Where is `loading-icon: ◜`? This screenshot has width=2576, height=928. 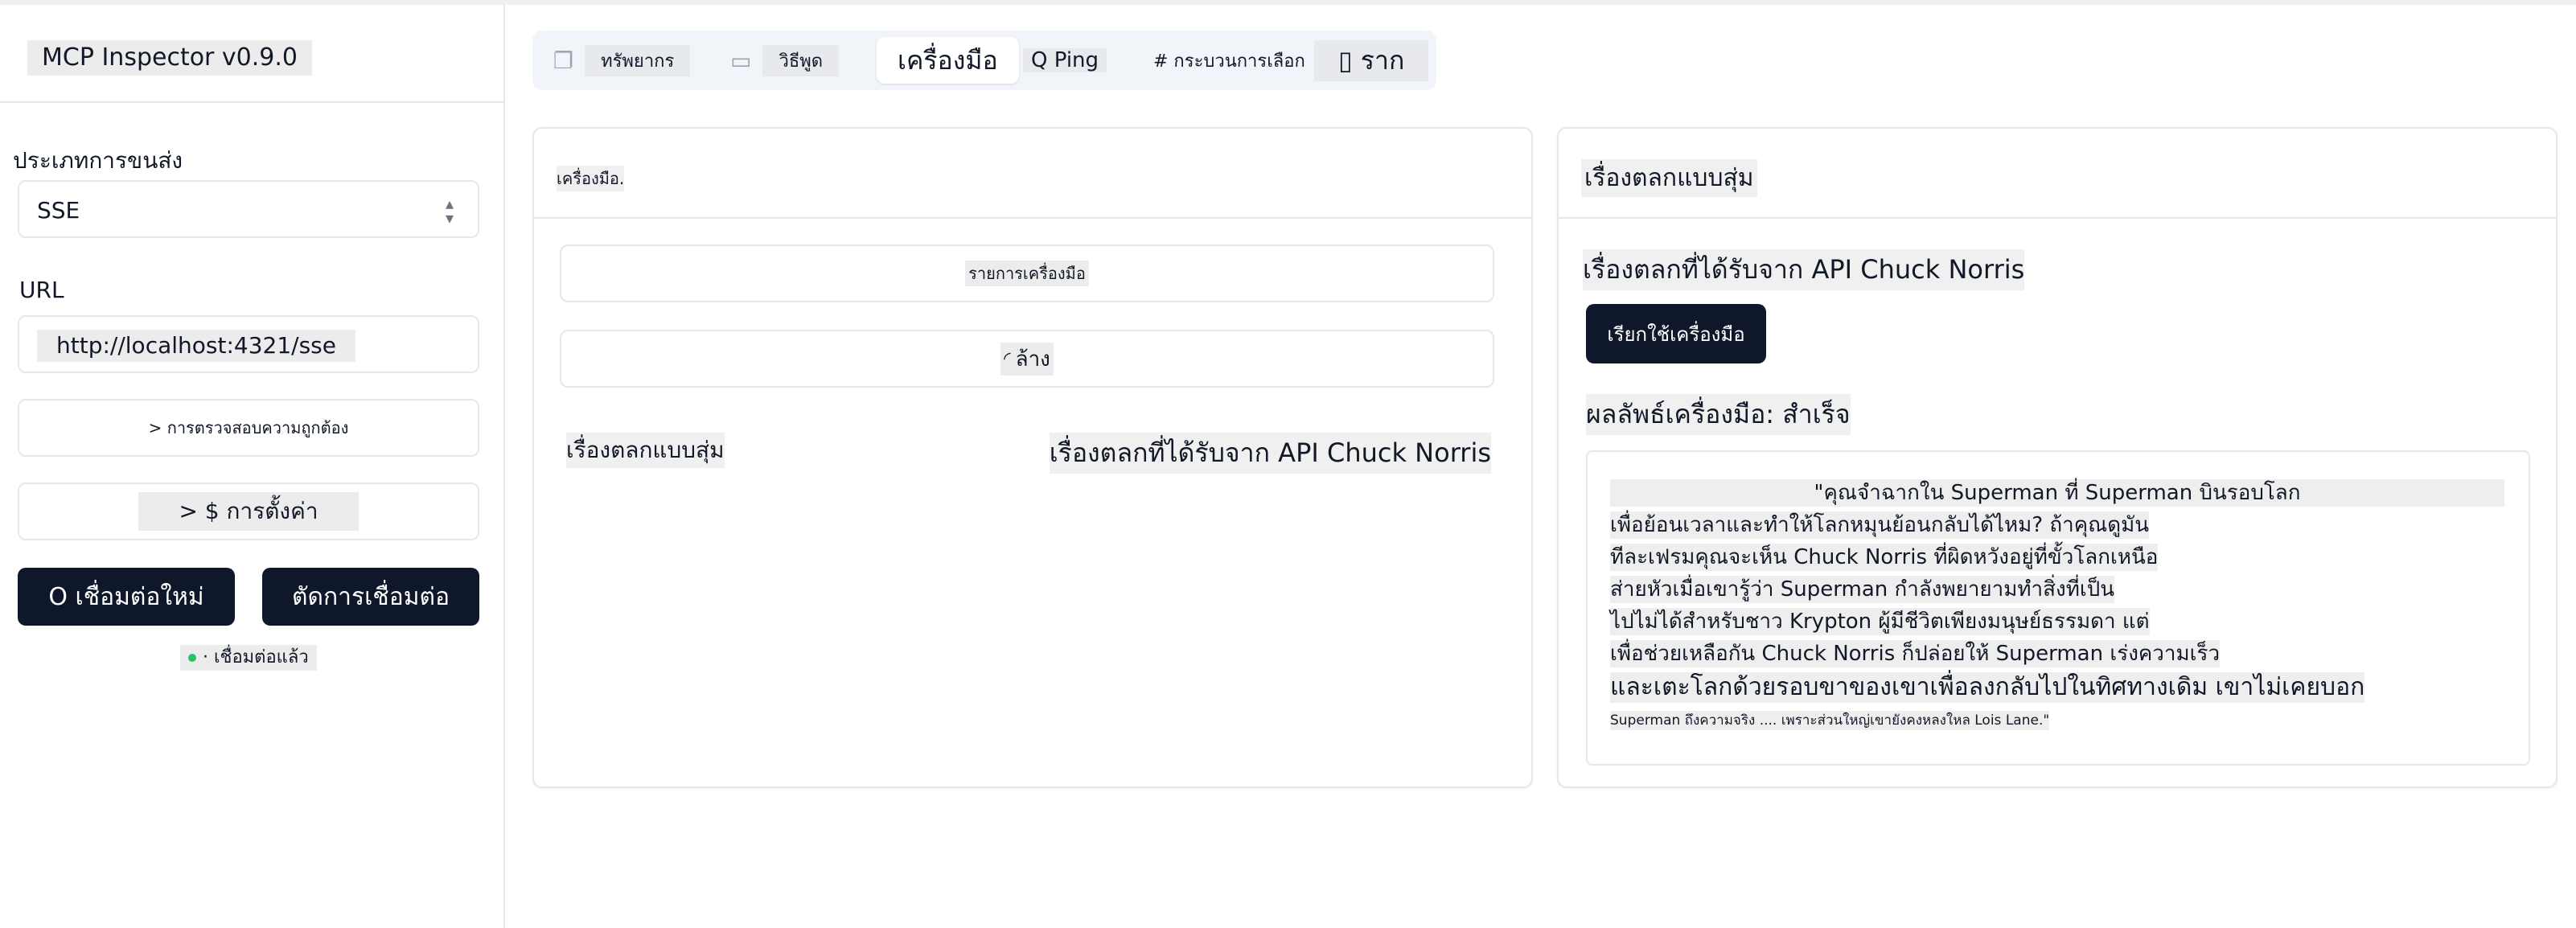 loading-icon: ◜ is located at coordinates (1007, 358).